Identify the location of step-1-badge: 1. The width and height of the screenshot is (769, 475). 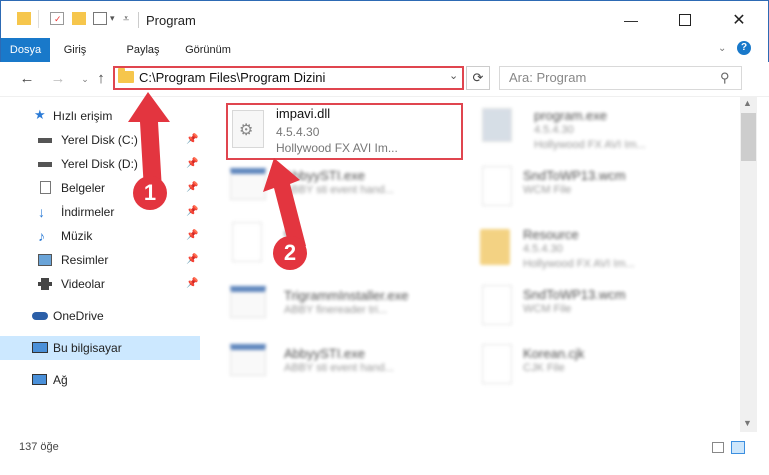
(150, 193).